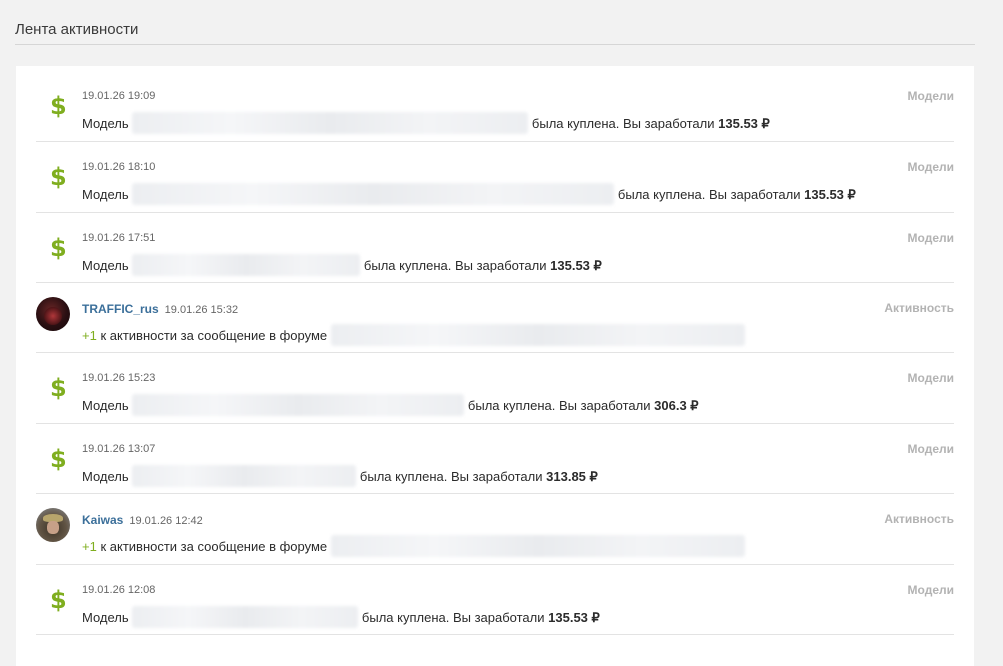 This screenshot has width=1003, height=666. What do you see at coordinates (119, 96) in the screenshot?
I see `item-time: 19.01.26 19:09` at bounding box center [119, 96].